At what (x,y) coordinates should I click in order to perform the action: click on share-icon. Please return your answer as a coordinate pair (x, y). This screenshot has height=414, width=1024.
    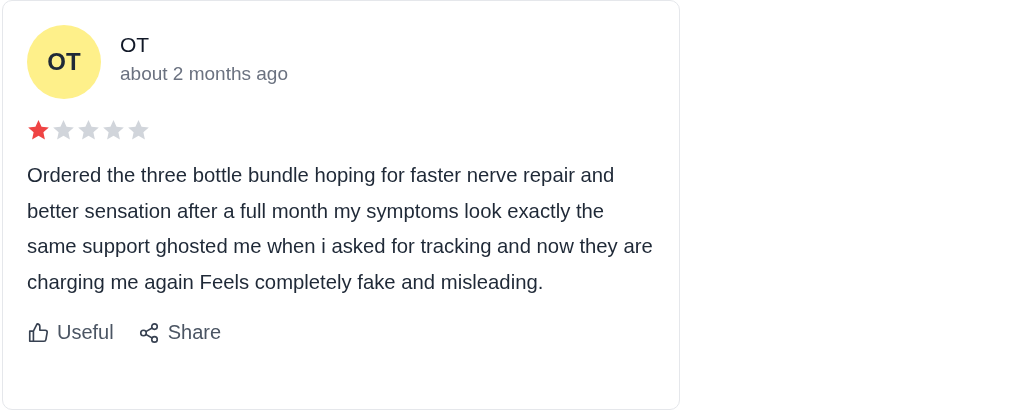
    Looking at the image, I should click on (148, 332).